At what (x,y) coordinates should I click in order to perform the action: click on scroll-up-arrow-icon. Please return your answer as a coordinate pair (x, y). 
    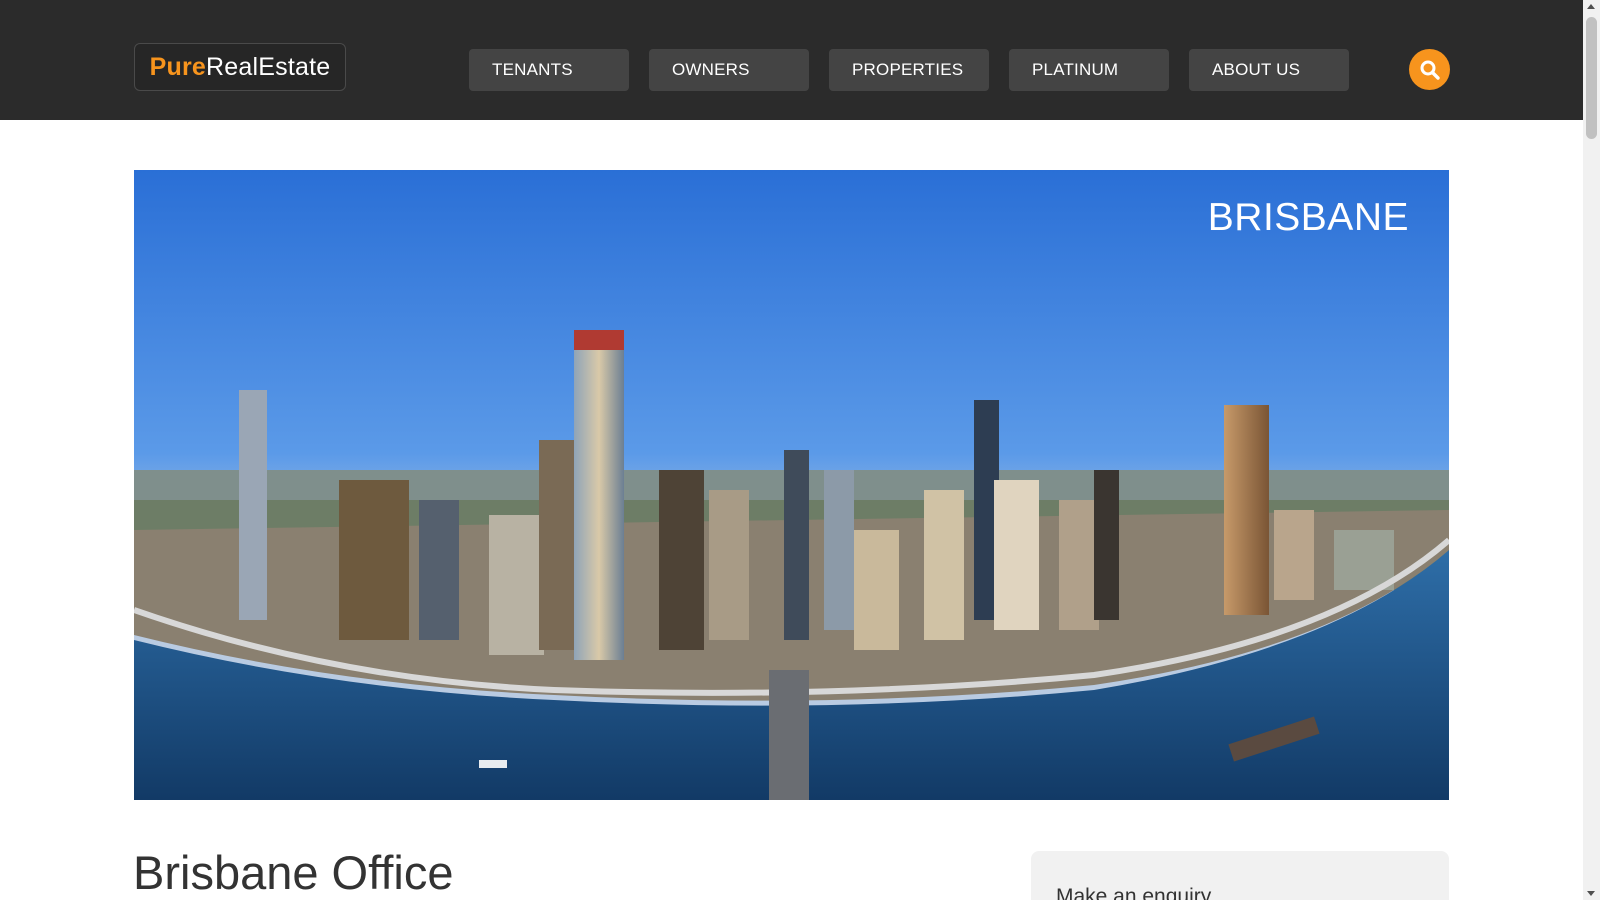
    Looking at the image, I should click on (1591, 6).